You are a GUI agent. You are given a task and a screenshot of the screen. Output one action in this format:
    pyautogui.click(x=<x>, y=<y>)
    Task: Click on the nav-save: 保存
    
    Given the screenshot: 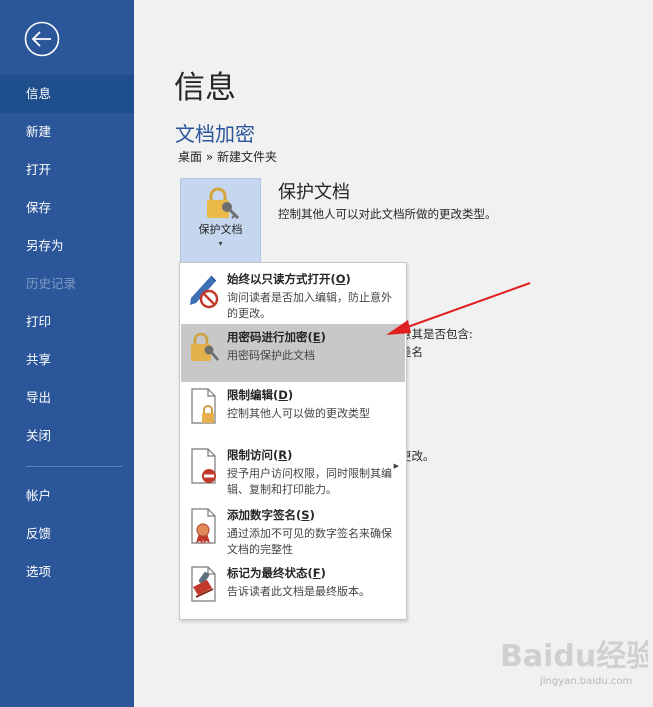 What is the action you would take?
    pyautogui.click(x=67, y=208)
    